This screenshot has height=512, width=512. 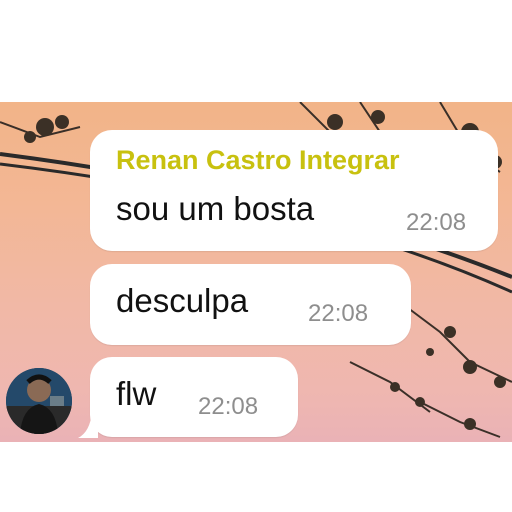 What do you see at coordinates (258, 160) in the screenshot?
I see `sender-name: Renan Castro Integrar` at bounding box center [258, 160].